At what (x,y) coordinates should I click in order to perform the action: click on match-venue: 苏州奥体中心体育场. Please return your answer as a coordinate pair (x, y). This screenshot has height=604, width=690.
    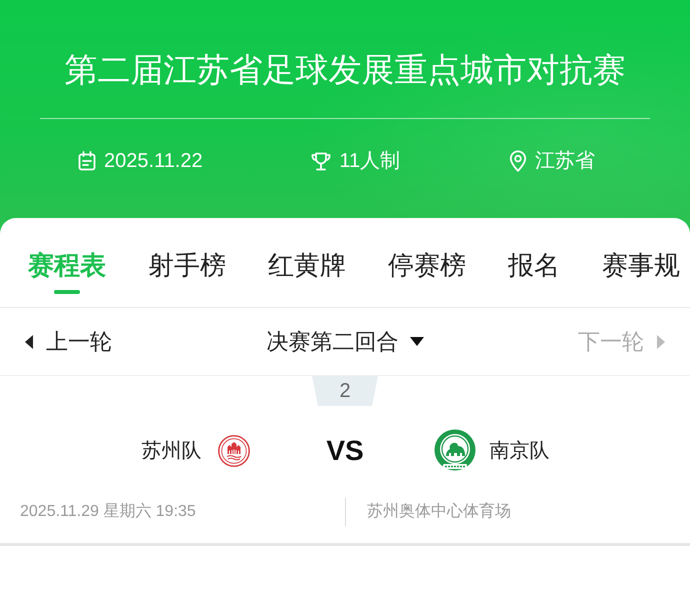
    Looking at the image, I should click on (439, 511).